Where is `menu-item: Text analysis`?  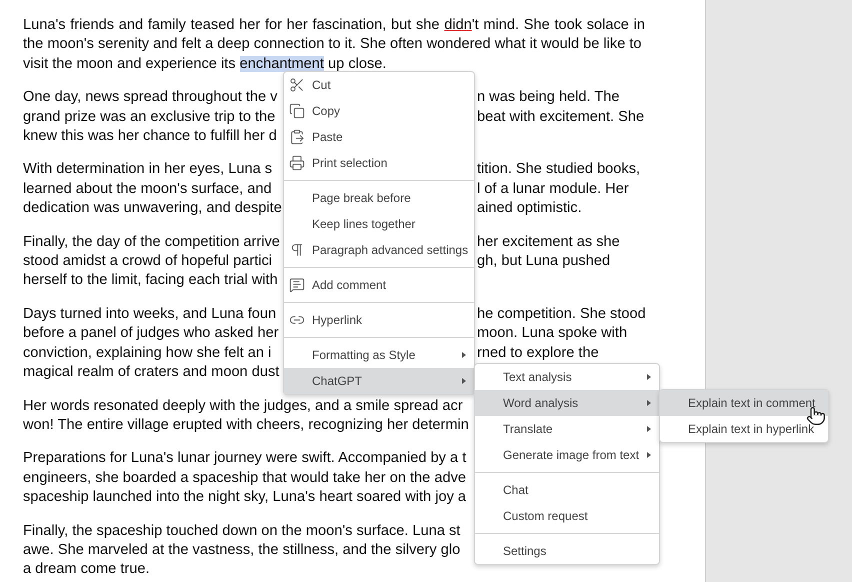
menu-item: Text analysis is located at coordinates (567, 377).